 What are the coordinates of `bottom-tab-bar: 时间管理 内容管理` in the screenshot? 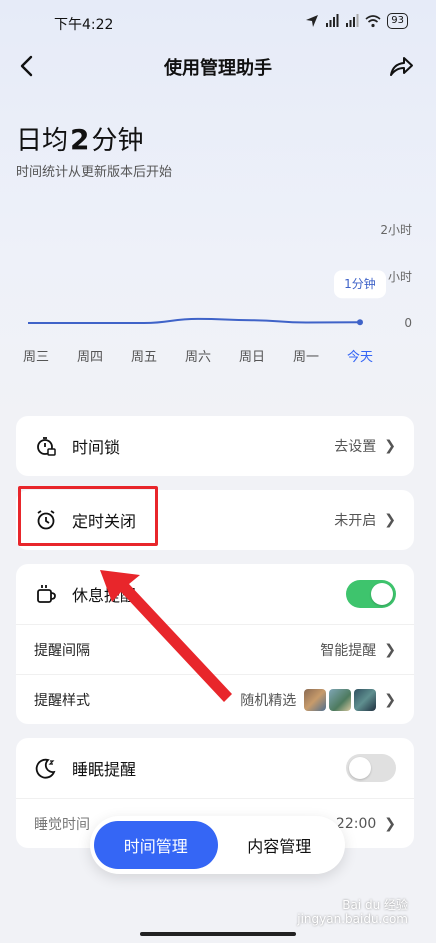 It's located at (217, 845).